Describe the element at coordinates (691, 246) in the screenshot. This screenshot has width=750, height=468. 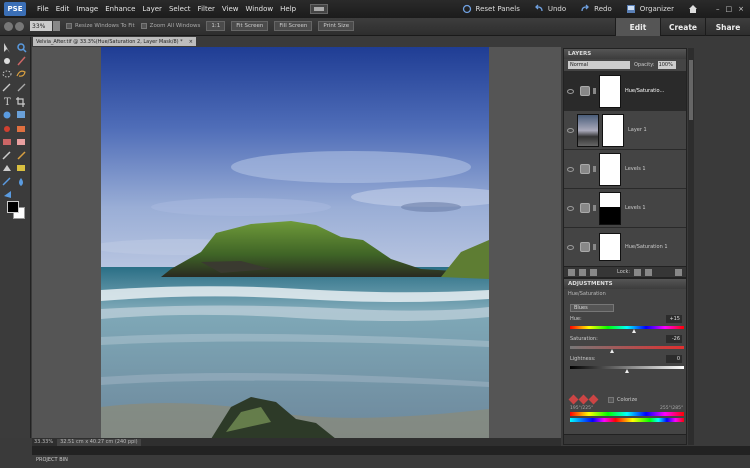
I see `panel-scrollbar` at that location.